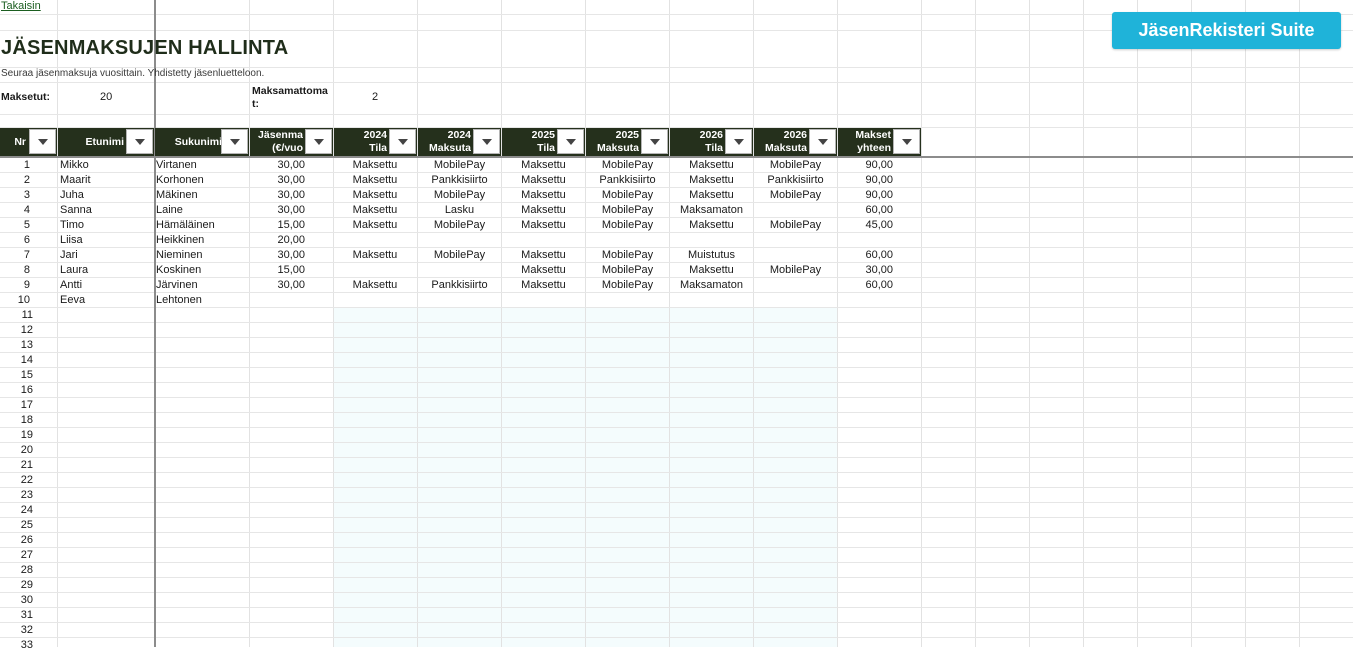 The width and height of the screenshot is (1353, 653). Describe the element at coordinates (16, 375) in the screenshot. I see `cell-nr: 15` at that location.